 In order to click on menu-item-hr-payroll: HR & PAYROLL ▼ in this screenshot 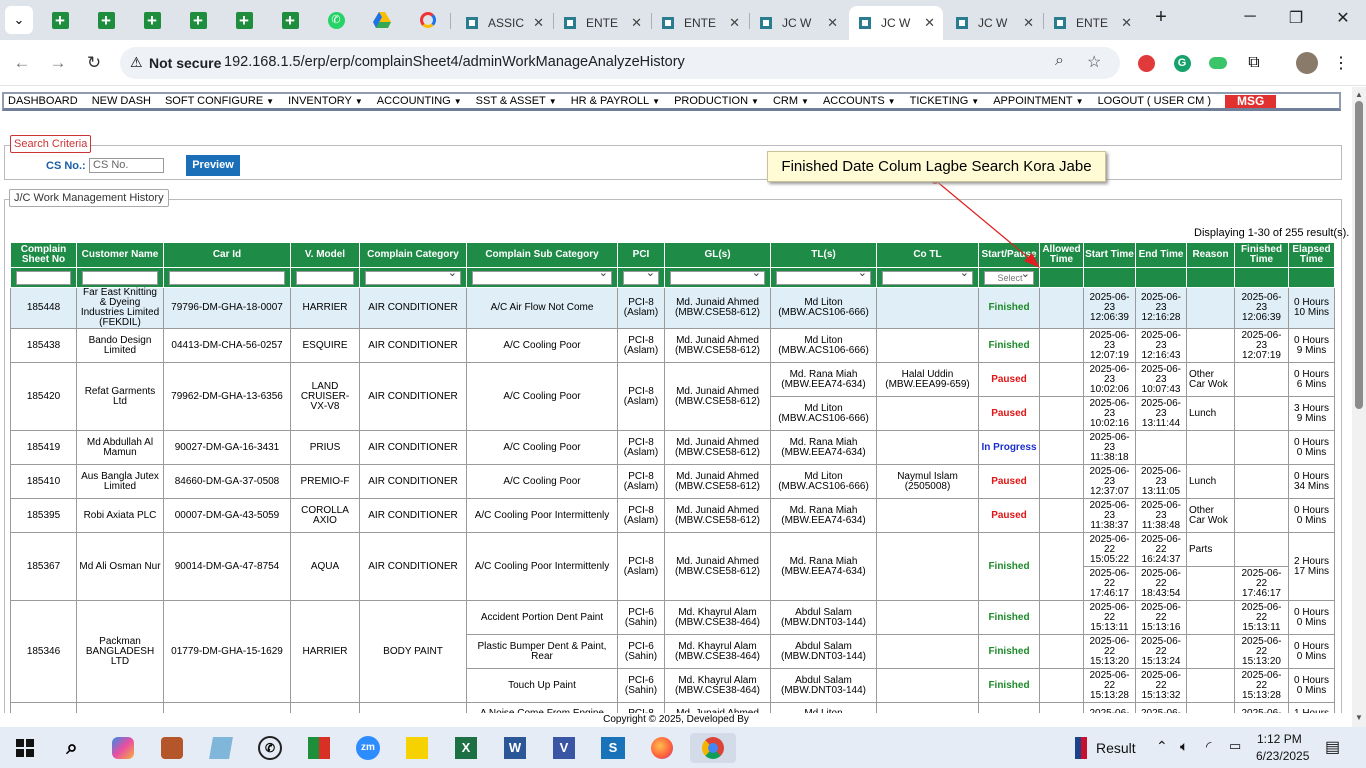, I will do `click(615, 101)`.